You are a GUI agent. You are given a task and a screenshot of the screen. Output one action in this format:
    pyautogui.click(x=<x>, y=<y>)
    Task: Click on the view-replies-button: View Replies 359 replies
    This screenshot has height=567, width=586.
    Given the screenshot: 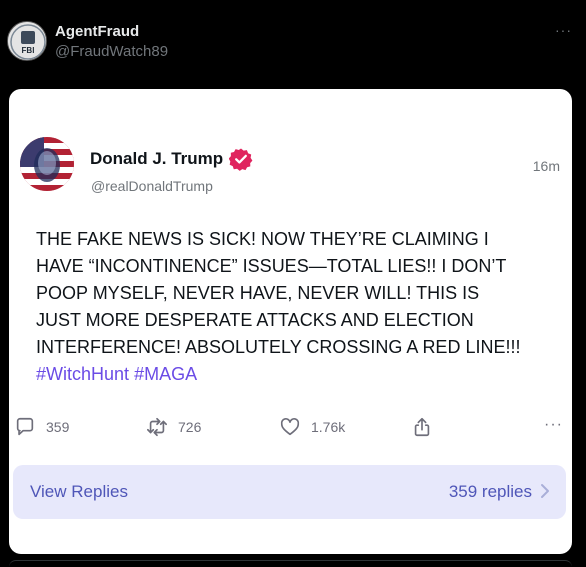 What is the action you would take?
    pyautogui.click(x=289, y=492)
    